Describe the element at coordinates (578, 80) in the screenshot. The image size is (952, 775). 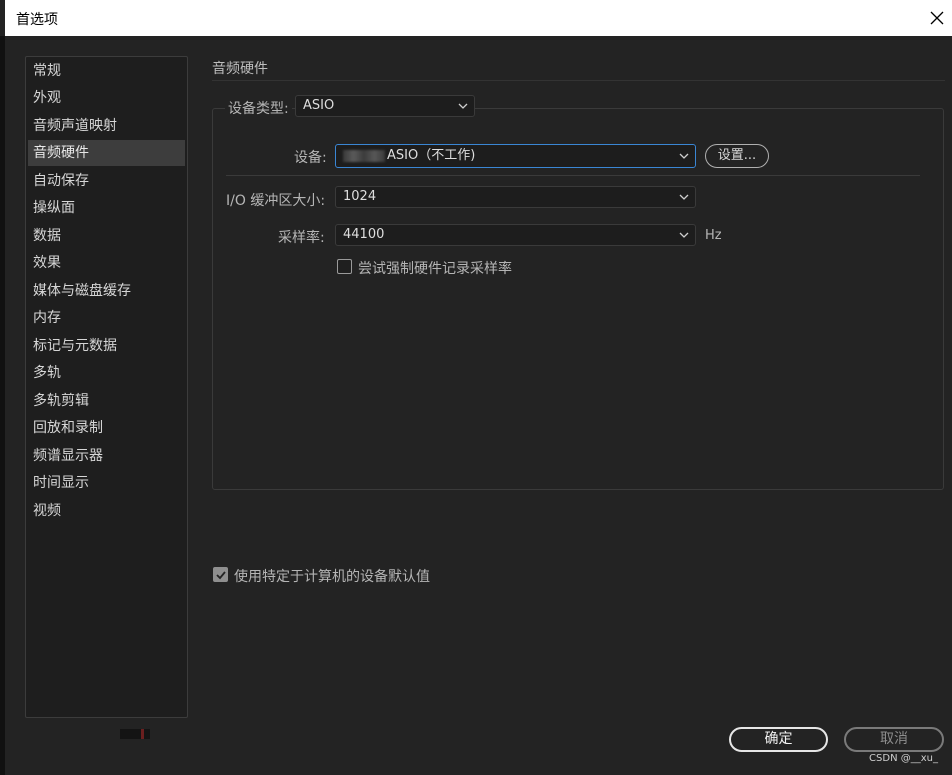
I see `title-divider` at that location.